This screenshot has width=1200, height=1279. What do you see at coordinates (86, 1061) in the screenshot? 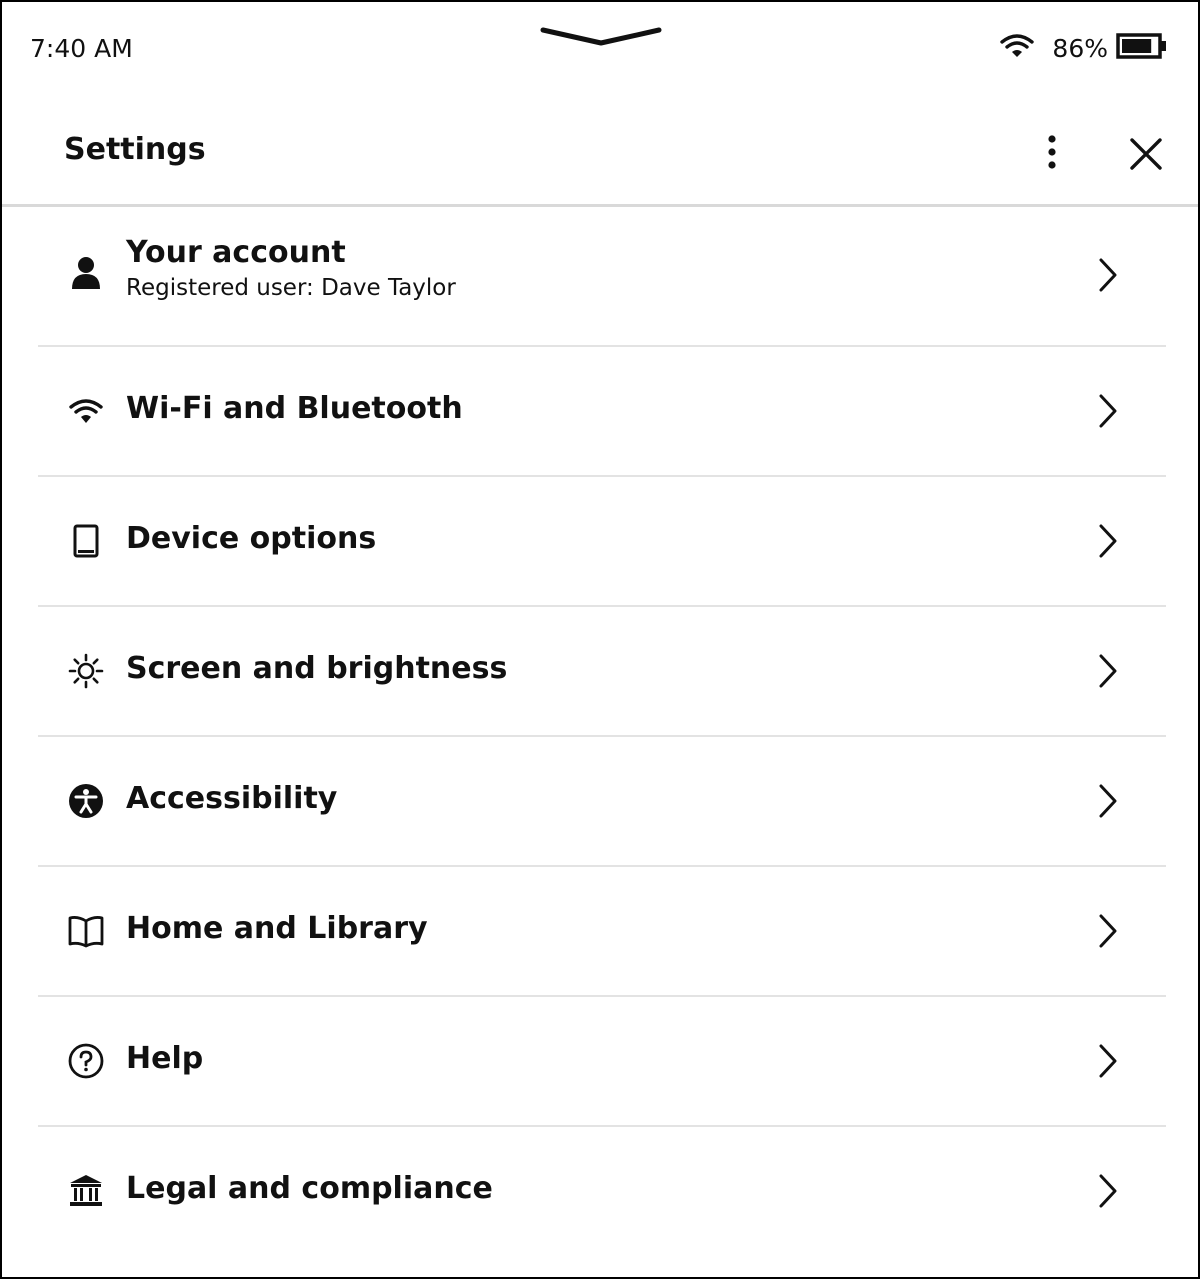
I see `help-icon` at bounding box center [86, 1061].